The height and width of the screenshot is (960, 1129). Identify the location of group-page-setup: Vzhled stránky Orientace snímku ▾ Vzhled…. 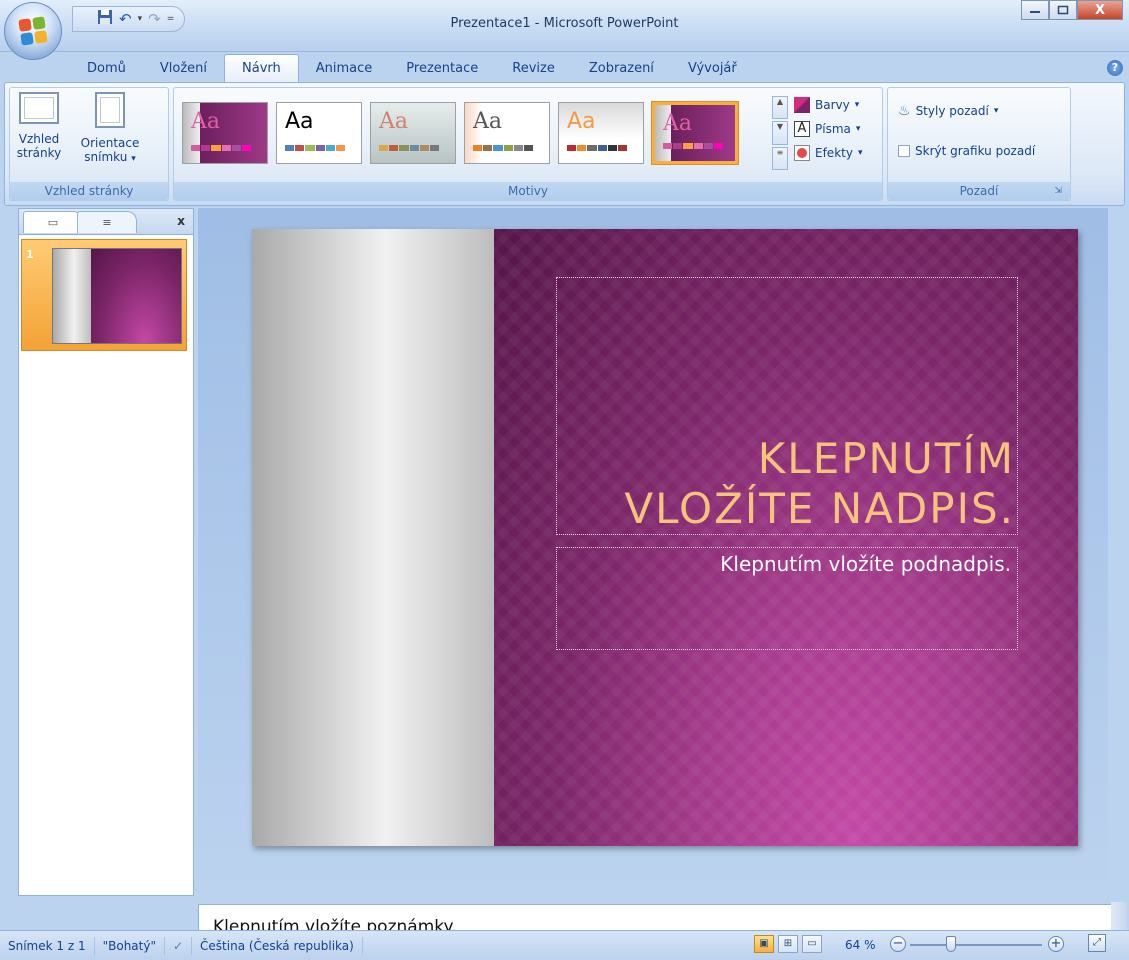
(89, 144).